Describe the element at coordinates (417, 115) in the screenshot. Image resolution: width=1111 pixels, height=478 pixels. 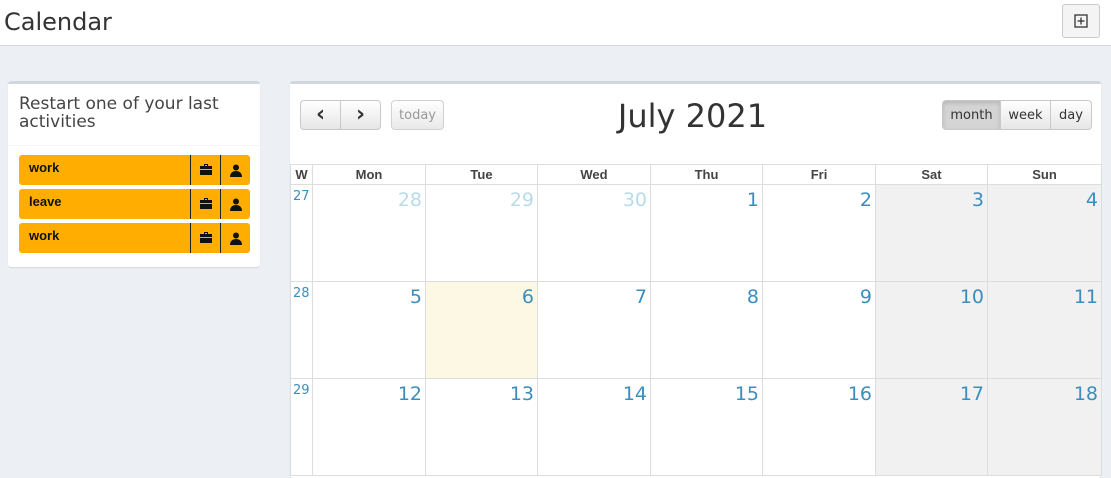
I see `today-button: today` at that location.